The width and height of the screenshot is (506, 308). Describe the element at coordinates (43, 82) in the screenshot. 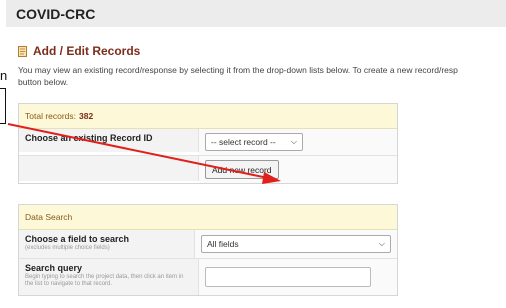

I see `intro-line-2: button below.` at that location.